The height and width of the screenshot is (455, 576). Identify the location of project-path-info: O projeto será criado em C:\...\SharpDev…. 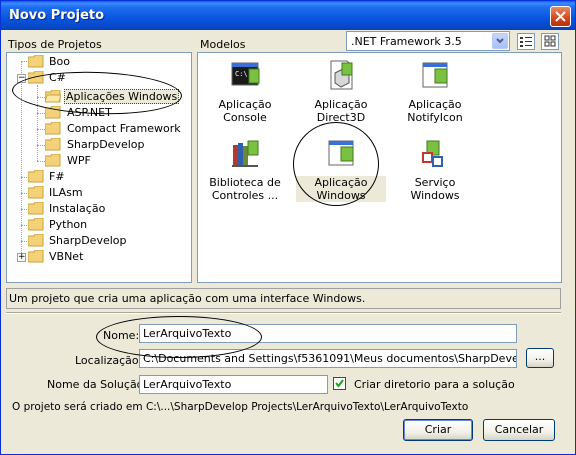
(240, 407).